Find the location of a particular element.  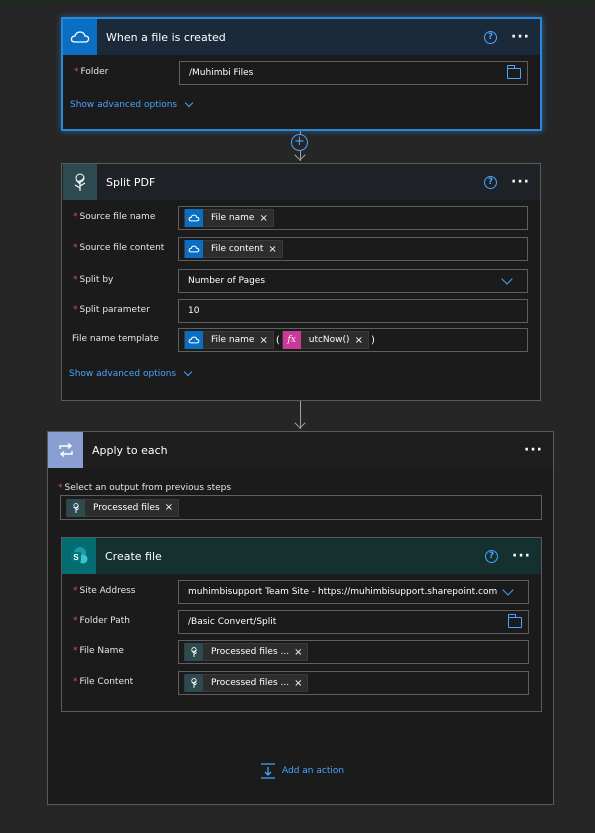

file-name-template-label: File name template is located at coordinates (115, 339).